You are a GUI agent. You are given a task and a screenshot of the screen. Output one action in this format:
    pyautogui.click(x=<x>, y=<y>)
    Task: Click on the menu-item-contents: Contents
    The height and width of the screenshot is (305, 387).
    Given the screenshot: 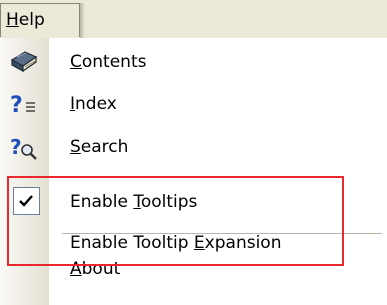 What is the action you would take?
    pyautogui.click(x=193, y=62)
    